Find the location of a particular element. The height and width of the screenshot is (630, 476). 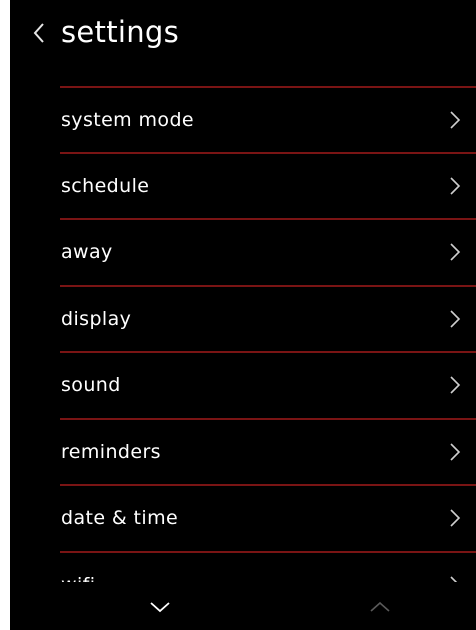

scroll-down-button is located at coordinates (160, 607).